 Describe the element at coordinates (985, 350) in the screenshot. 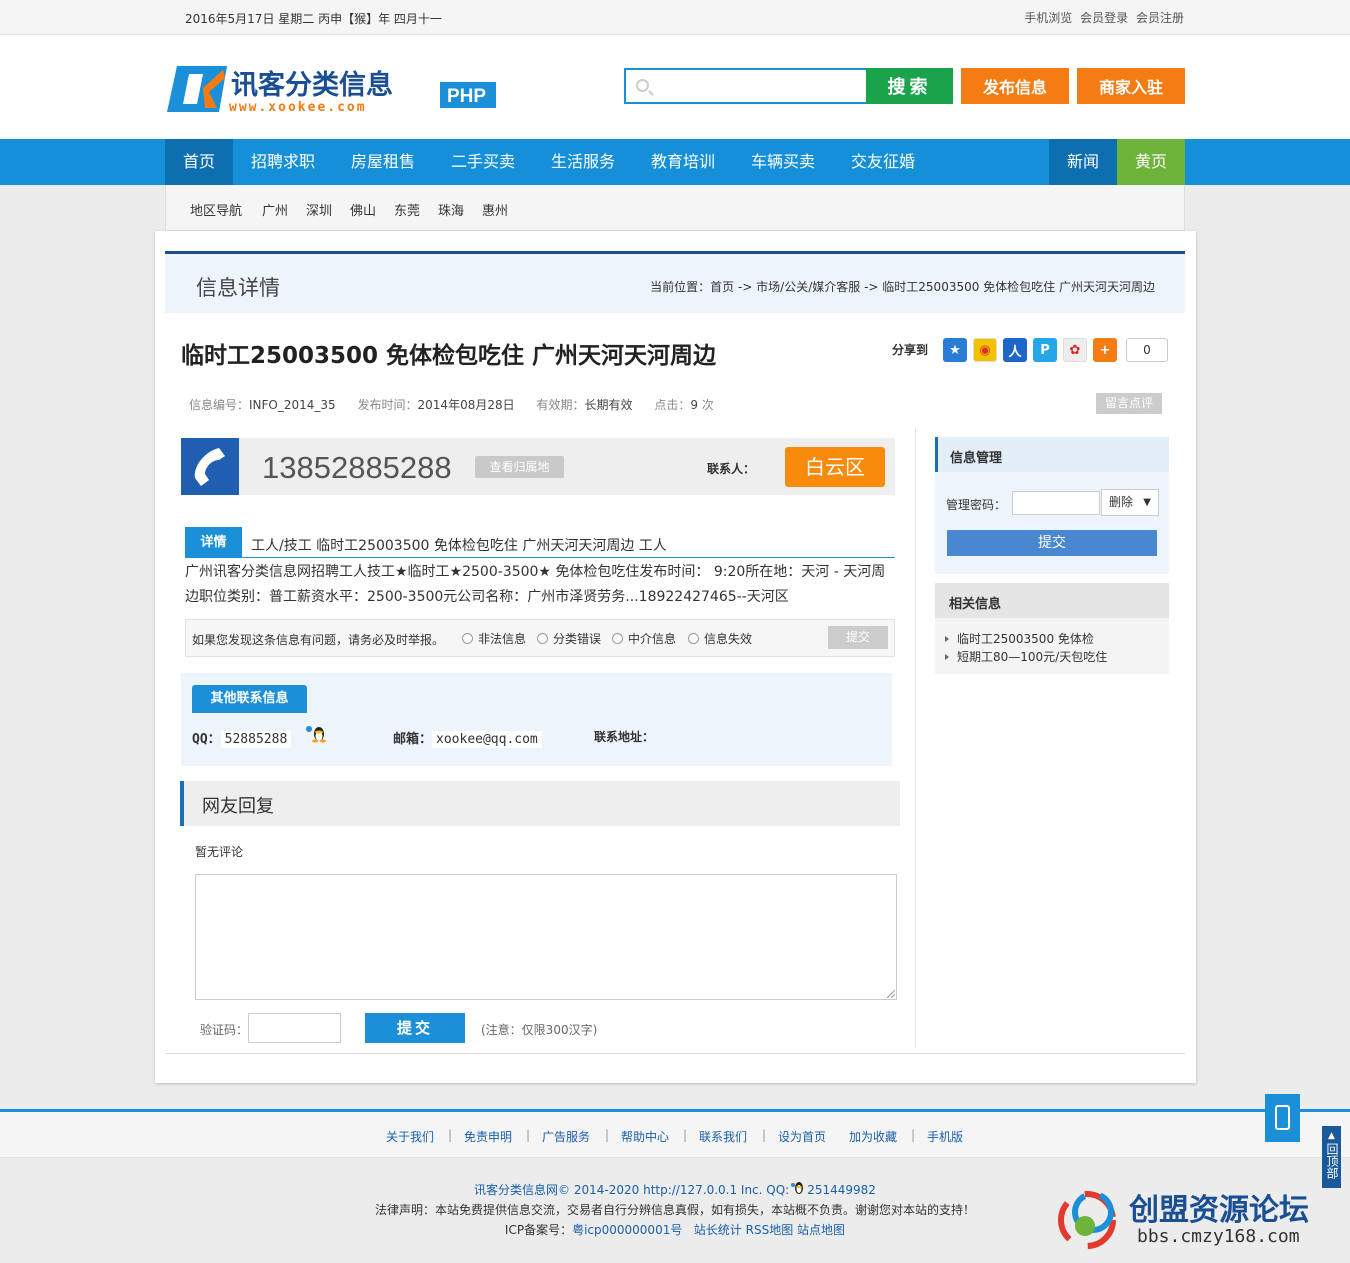

I see `share-weibo-icon: ◉` at that location.